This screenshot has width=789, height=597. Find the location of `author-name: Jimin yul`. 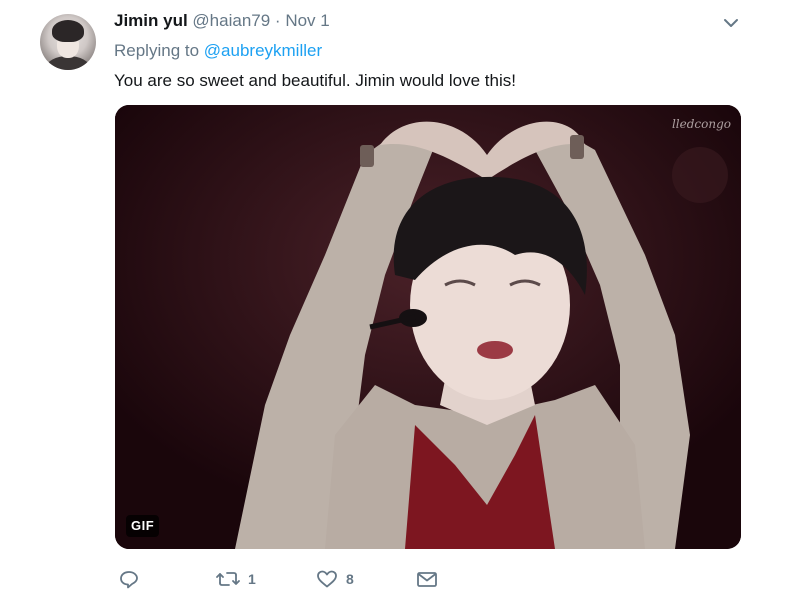

author-name: Jimin yul is located at coordinates (151, 20).